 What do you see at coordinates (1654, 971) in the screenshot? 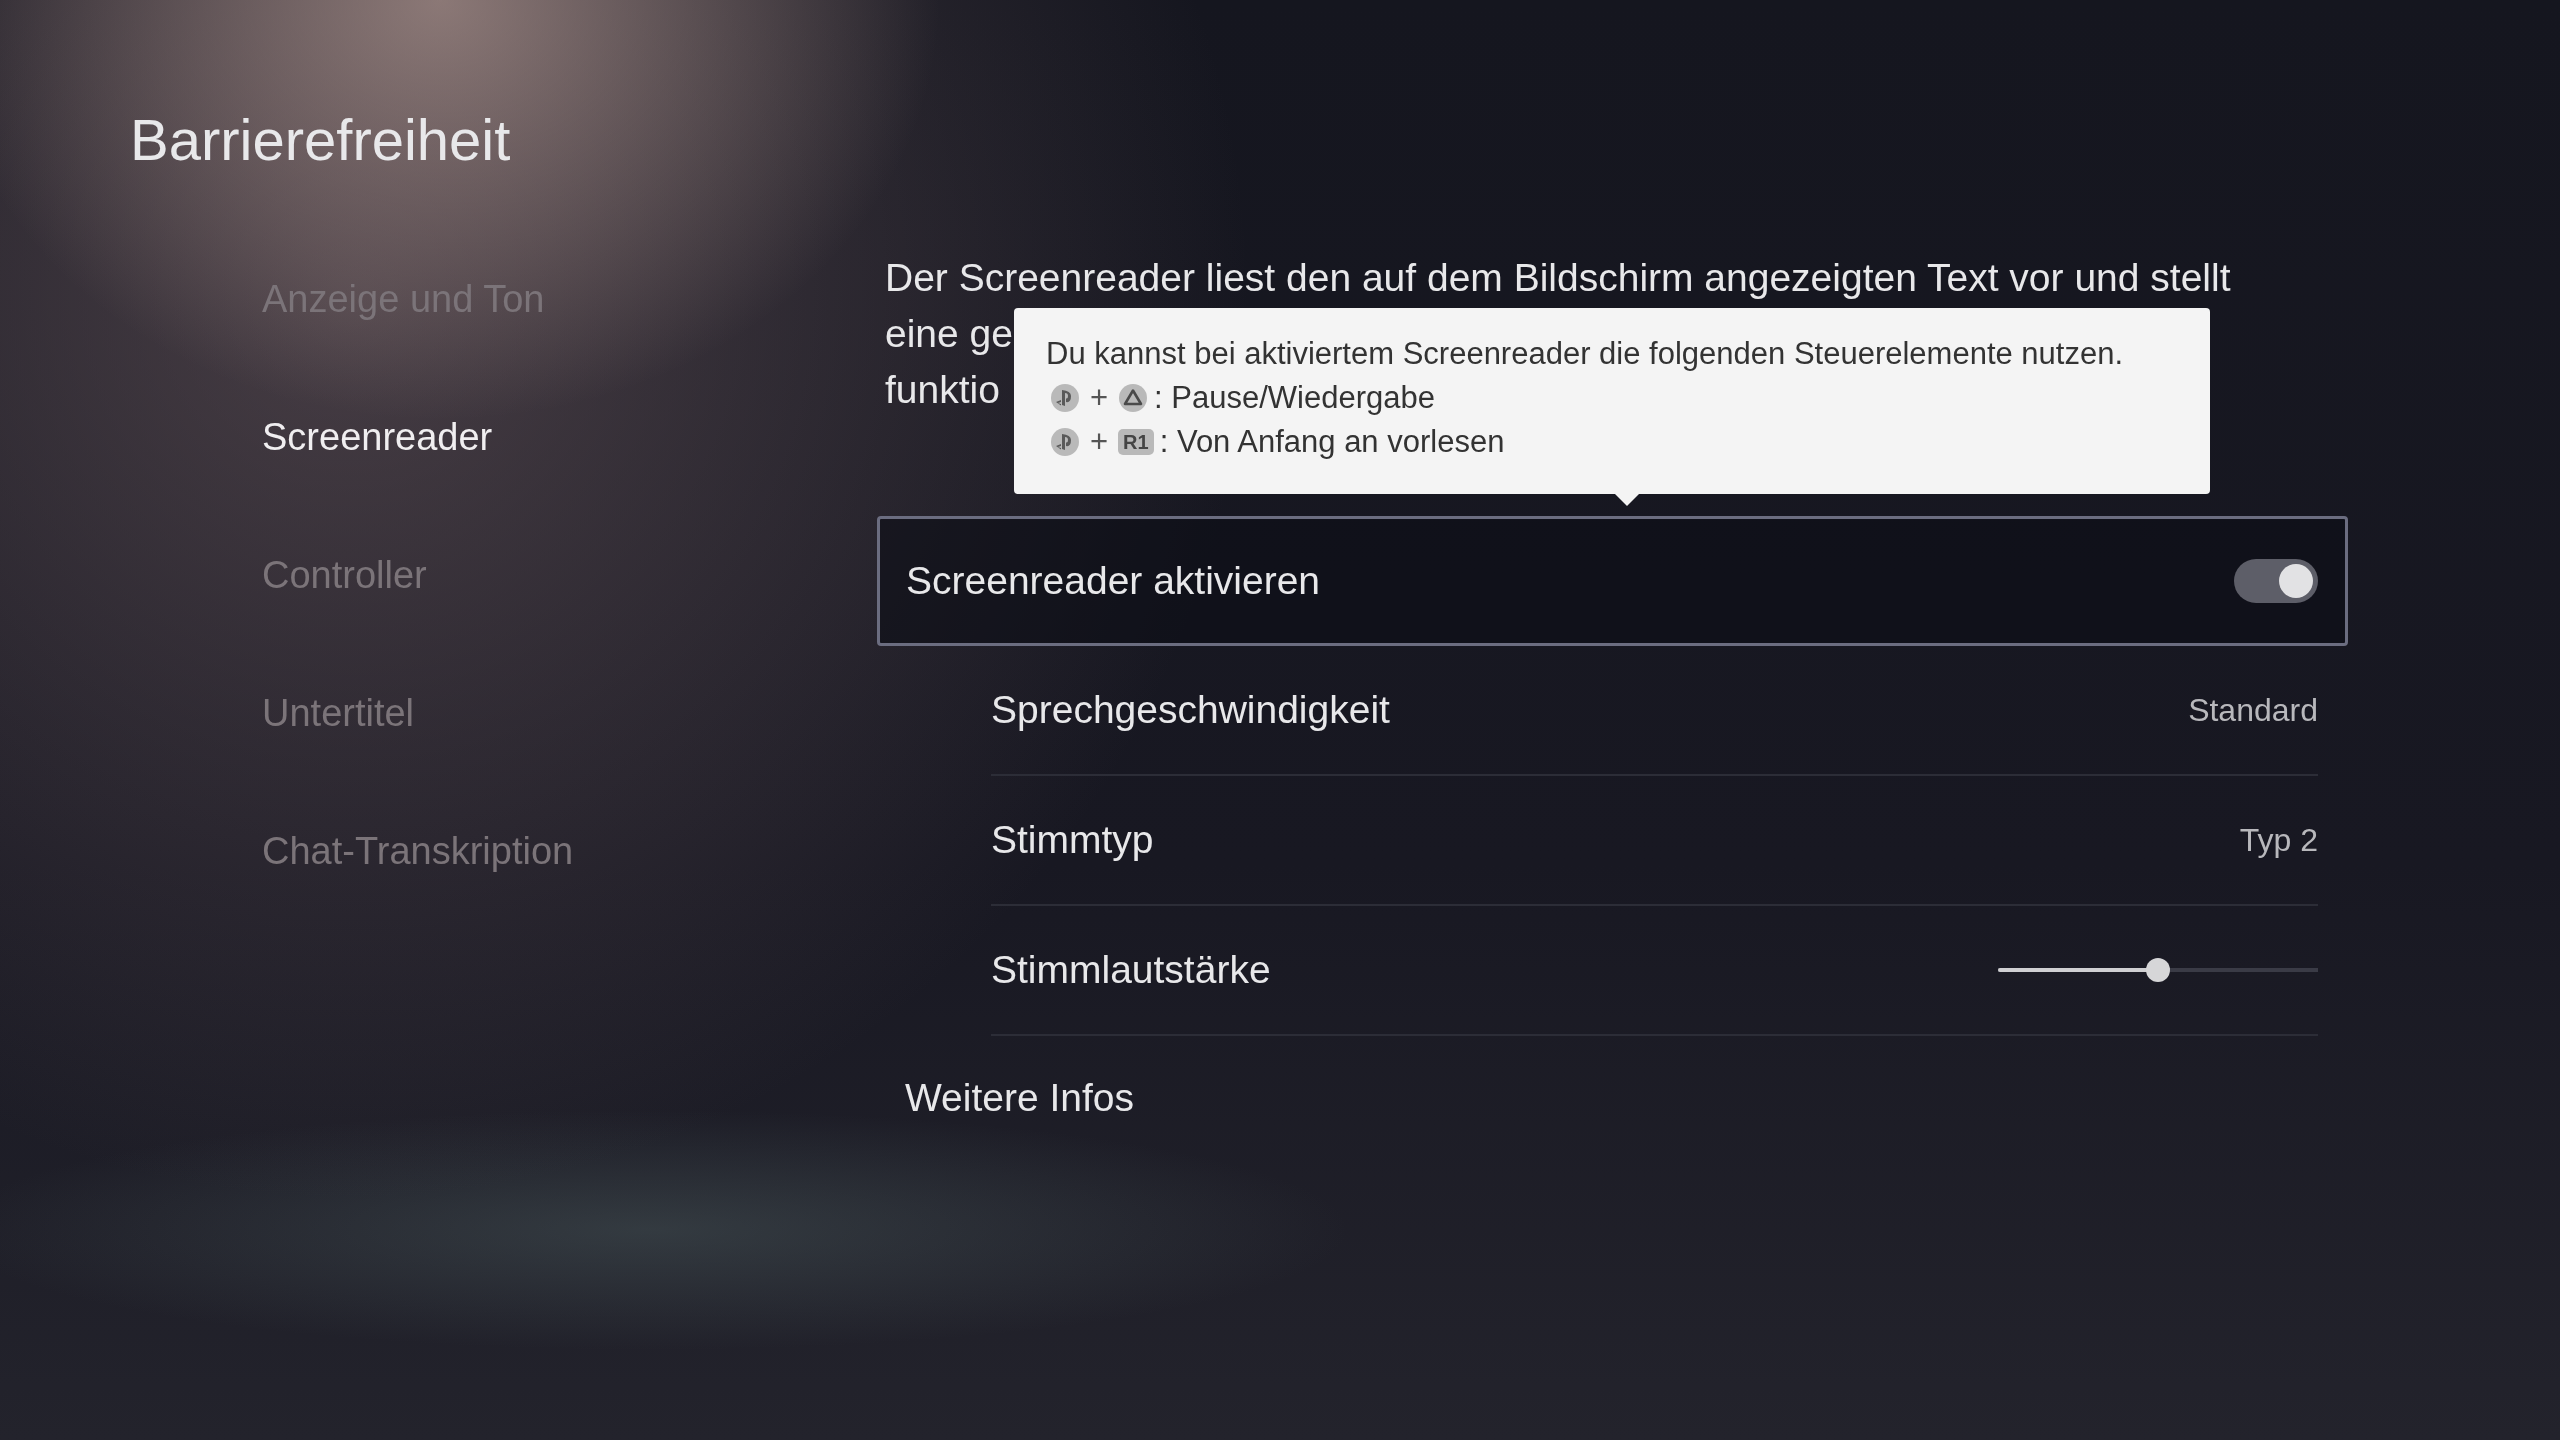
I see `setting-row: Stimmlautstärke` at bounding box center [1654, 971].